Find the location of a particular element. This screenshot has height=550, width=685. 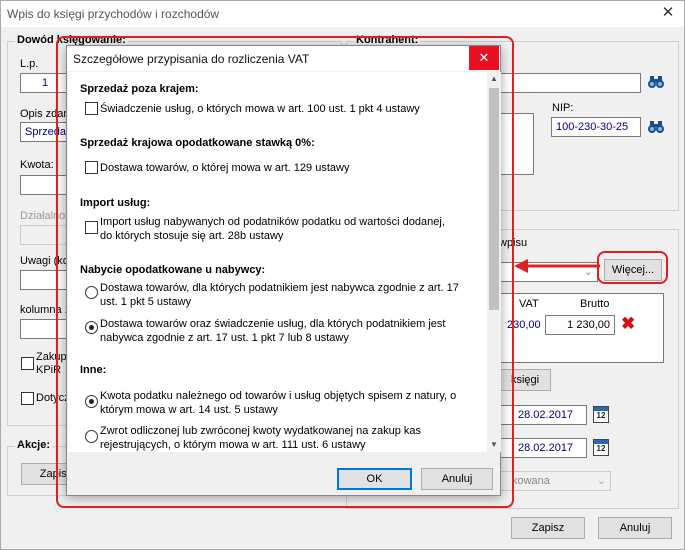

status-combo: kowana ⌄ is located at coordinates (555, 481).